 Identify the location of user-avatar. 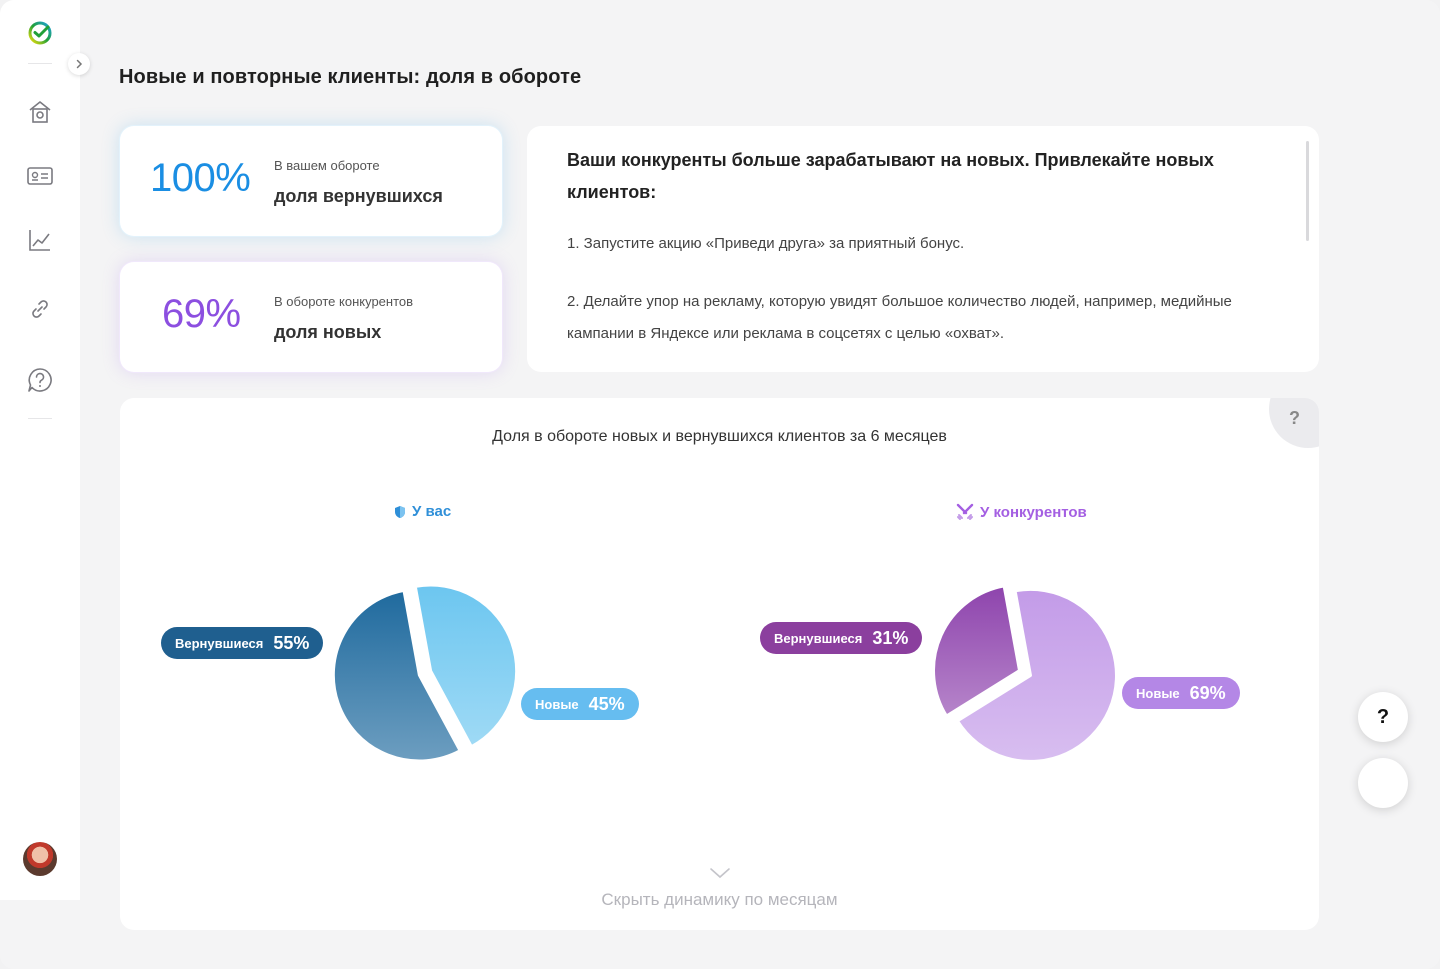
(40, 859).